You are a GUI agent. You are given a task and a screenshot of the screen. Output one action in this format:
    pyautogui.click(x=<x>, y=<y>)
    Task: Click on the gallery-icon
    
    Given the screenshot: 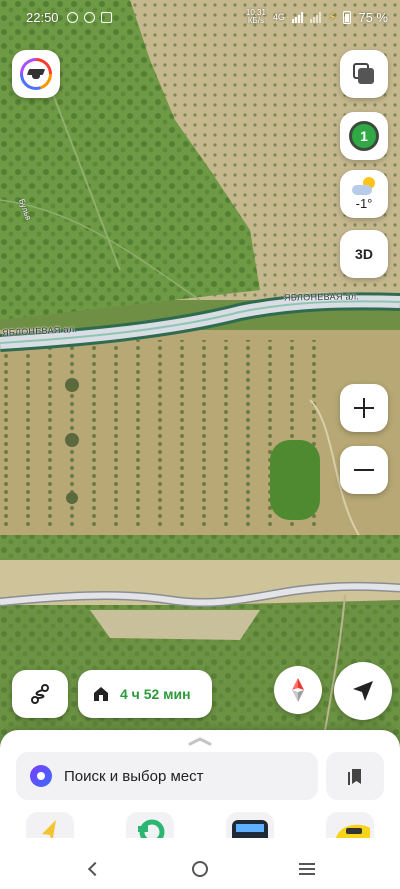 What is the action you would take?
    pyautogui.click(x=106, y=17)
    